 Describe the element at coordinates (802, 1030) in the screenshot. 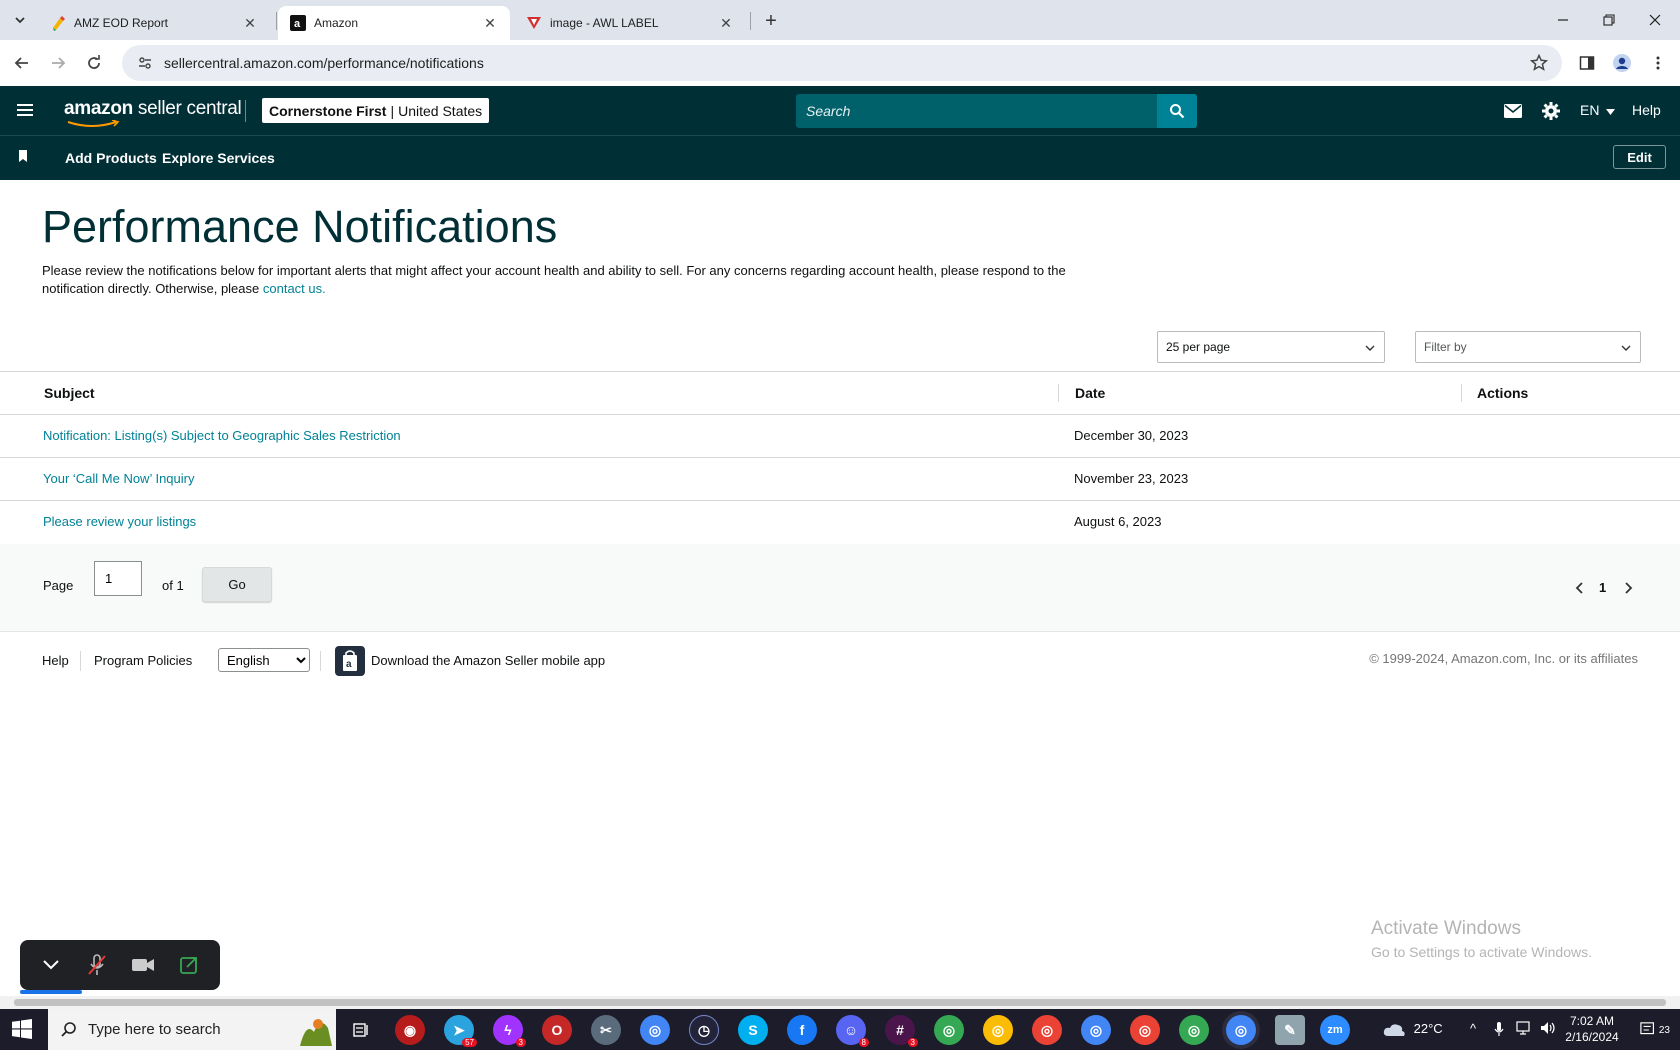

I see `facebook-icon: f` at that location.